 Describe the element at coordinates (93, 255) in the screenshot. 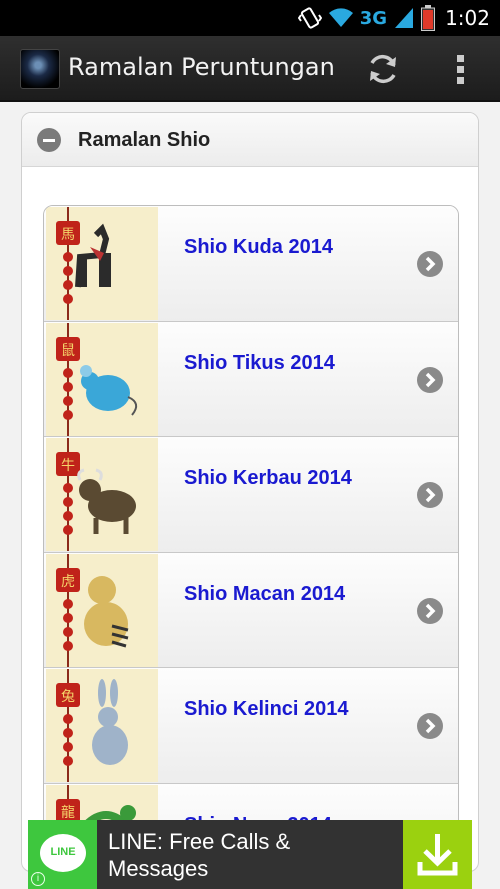

I see `horse-icon` at that location.